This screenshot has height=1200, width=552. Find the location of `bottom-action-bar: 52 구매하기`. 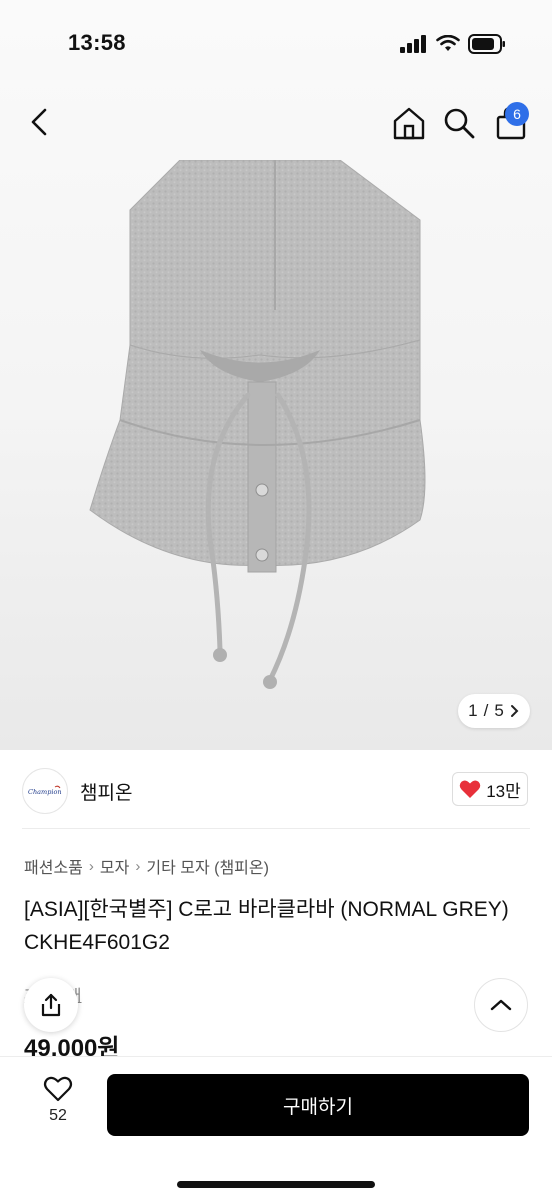

bottom-action-bar: 52 구매하기 is located at coordinates (276, 1128).